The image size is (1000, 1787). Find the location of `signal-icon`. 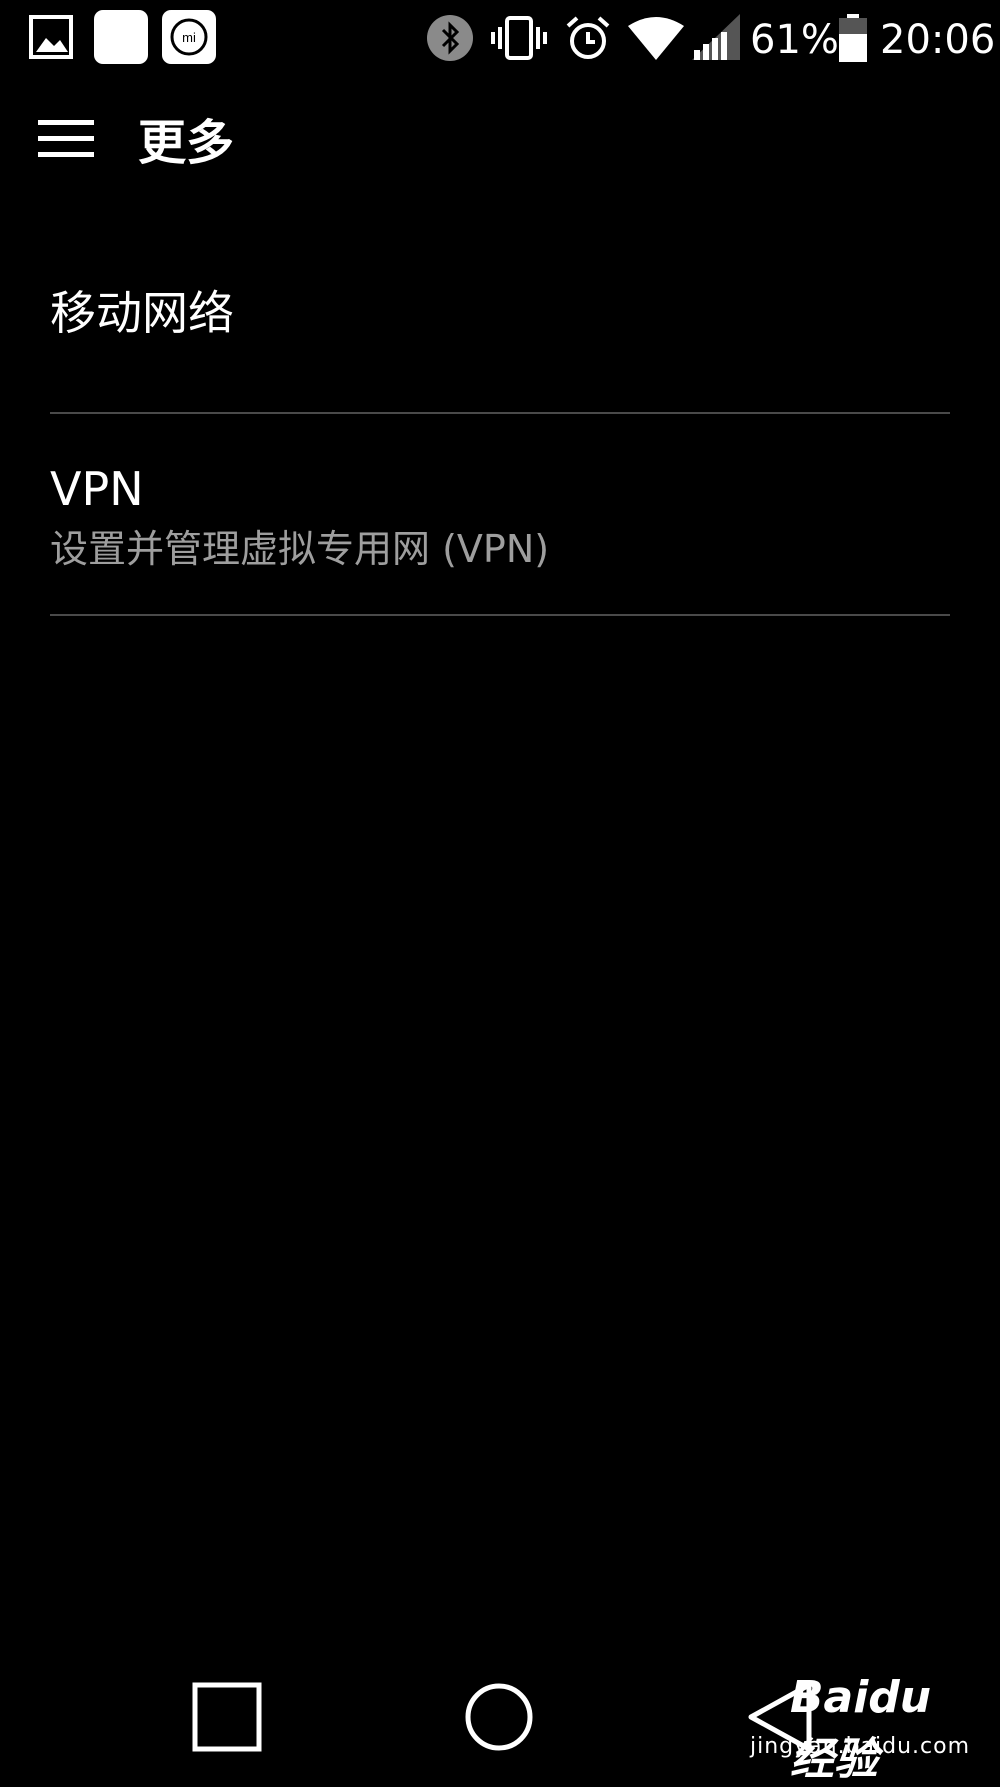

signal-icon is located at coordinates (716, 37).